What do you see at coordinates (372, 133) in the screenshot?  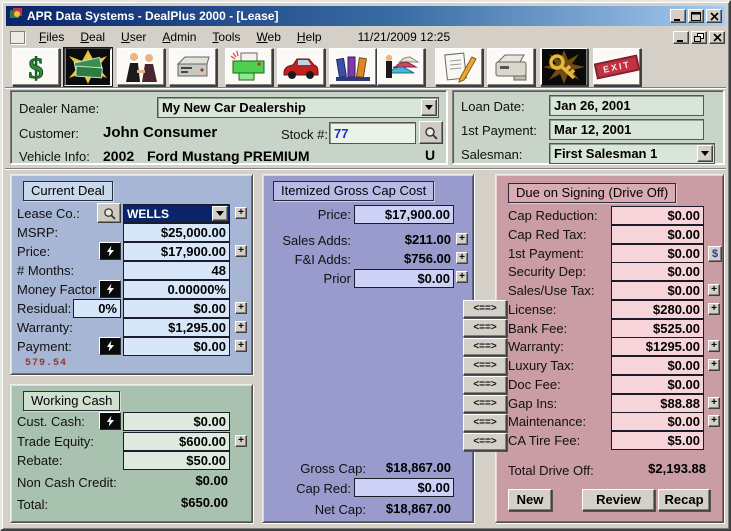 I see `stock-input: 77` at bounding box center [372, 133].